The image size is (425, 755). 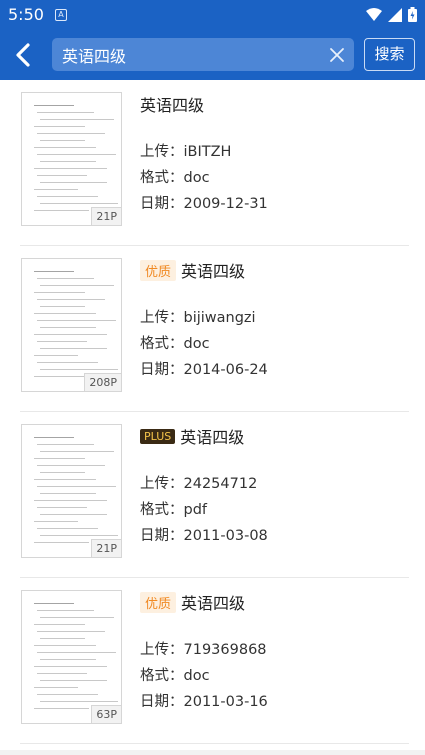 I want to click on uploader-value: 24254712, so click(x=220, y=484).